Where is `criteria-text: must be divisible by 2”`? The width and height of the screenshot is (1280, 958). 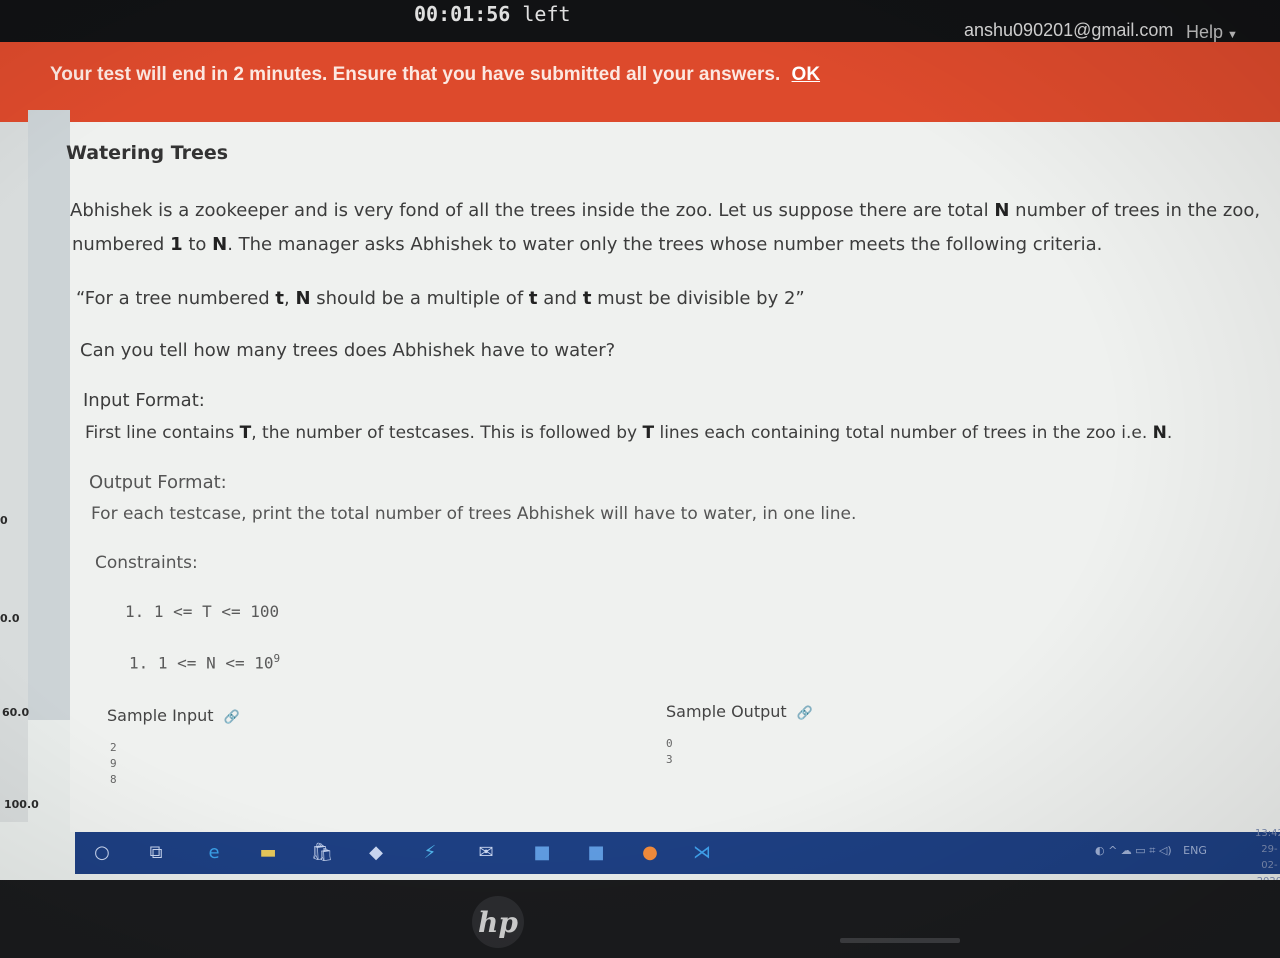 criteria-text: must be divisible by 2” is located at coordinates (698, 298).